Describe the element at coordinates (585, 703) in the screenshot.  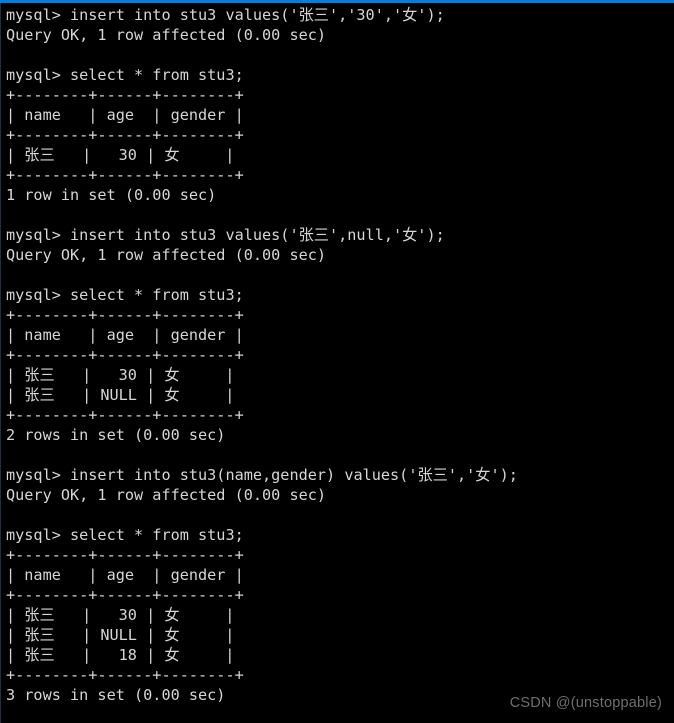
I see `csdn-watermark: CSDN @(unstoppable)` at that location.